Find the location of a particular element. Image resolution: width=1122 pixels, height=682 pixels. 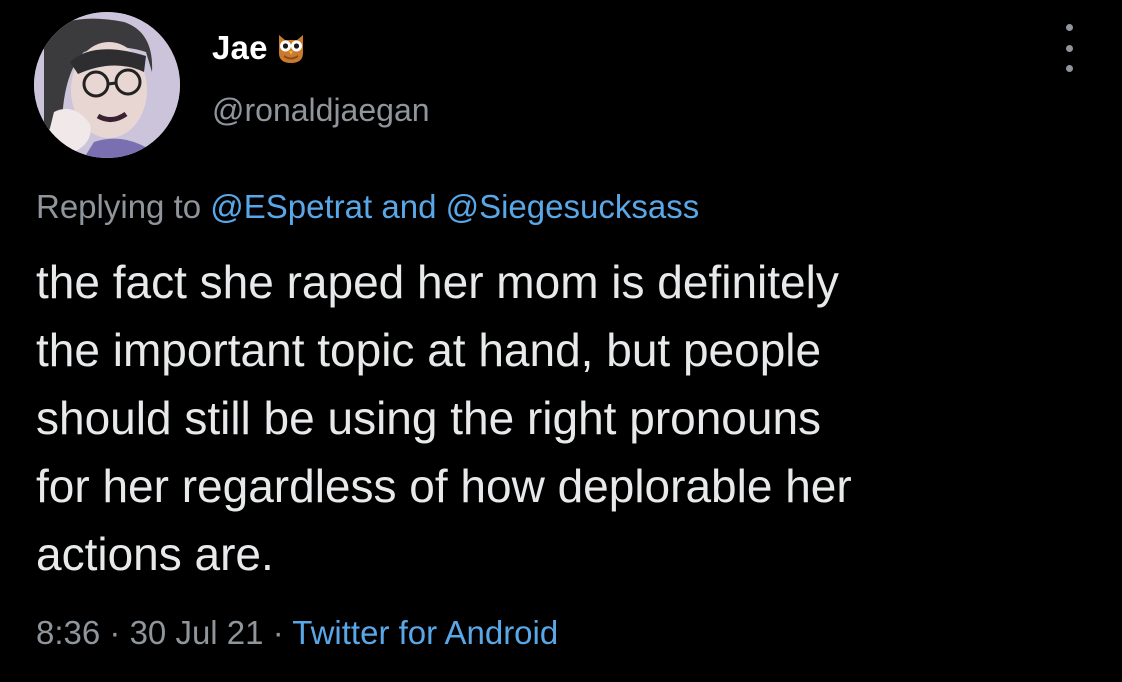

display-name: Jae is located at coordinates (240, 48).